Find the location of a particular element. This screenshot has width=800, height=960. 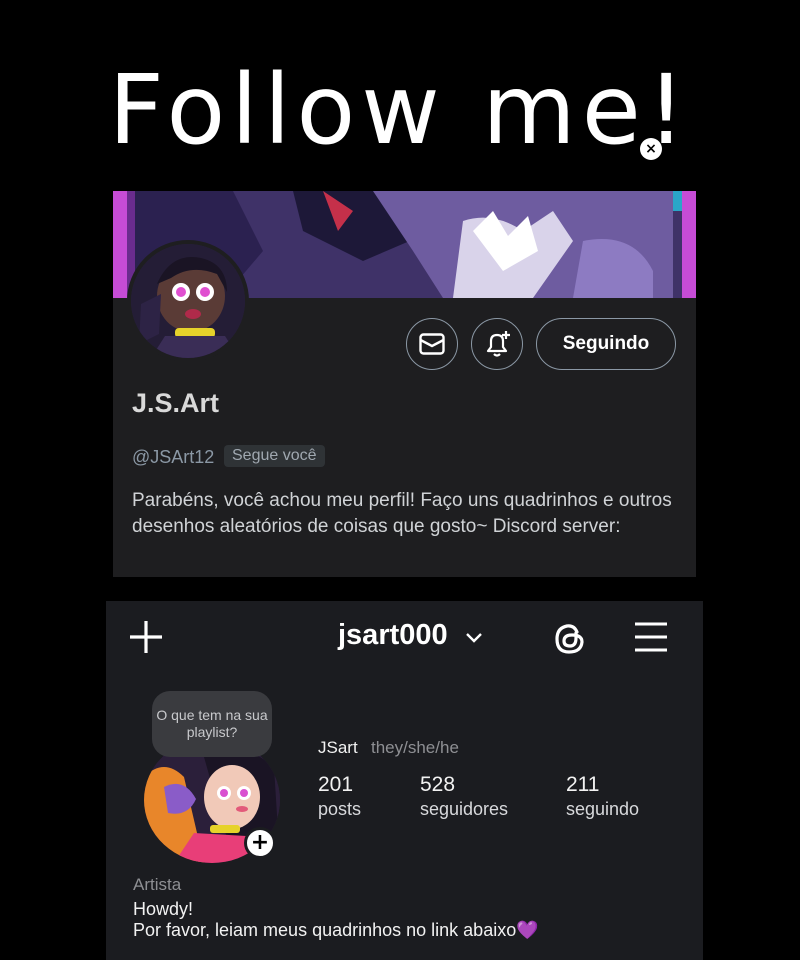

follows-you-badge: Segue você is located at coordinates (274, 456).